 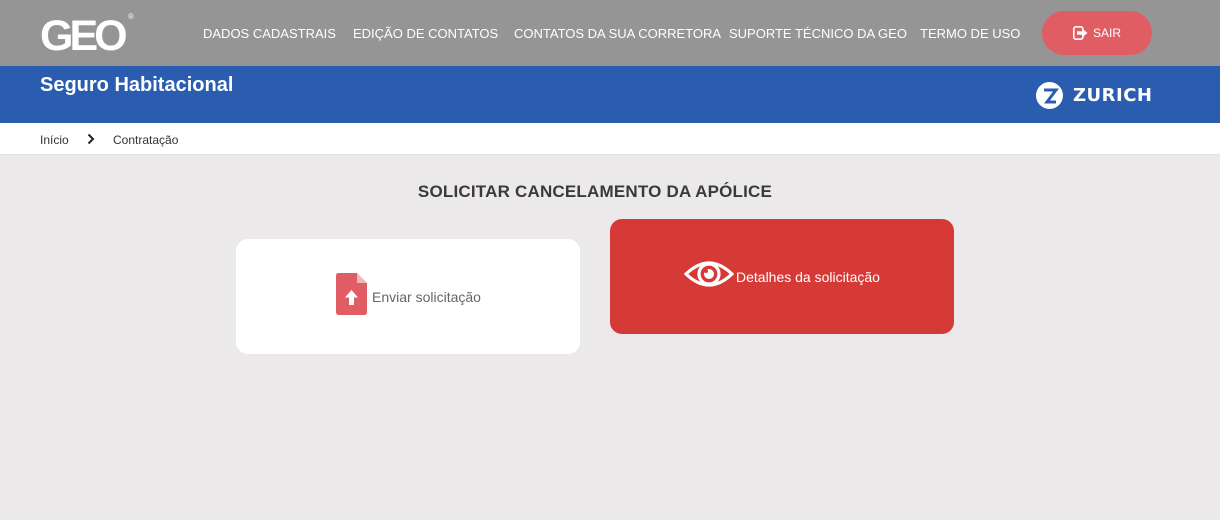 I want to click on request-details-card: Detalhes da solicitação, so click(x=782, y=276).